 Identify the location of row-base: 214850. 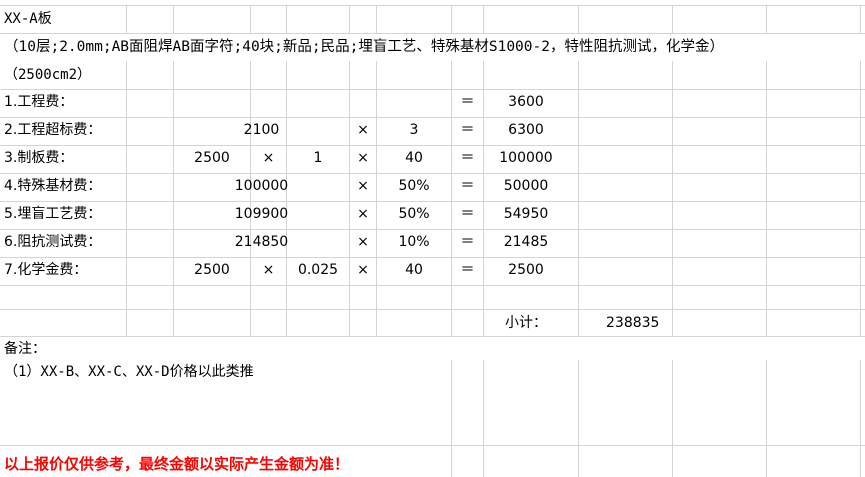
(261, 242).